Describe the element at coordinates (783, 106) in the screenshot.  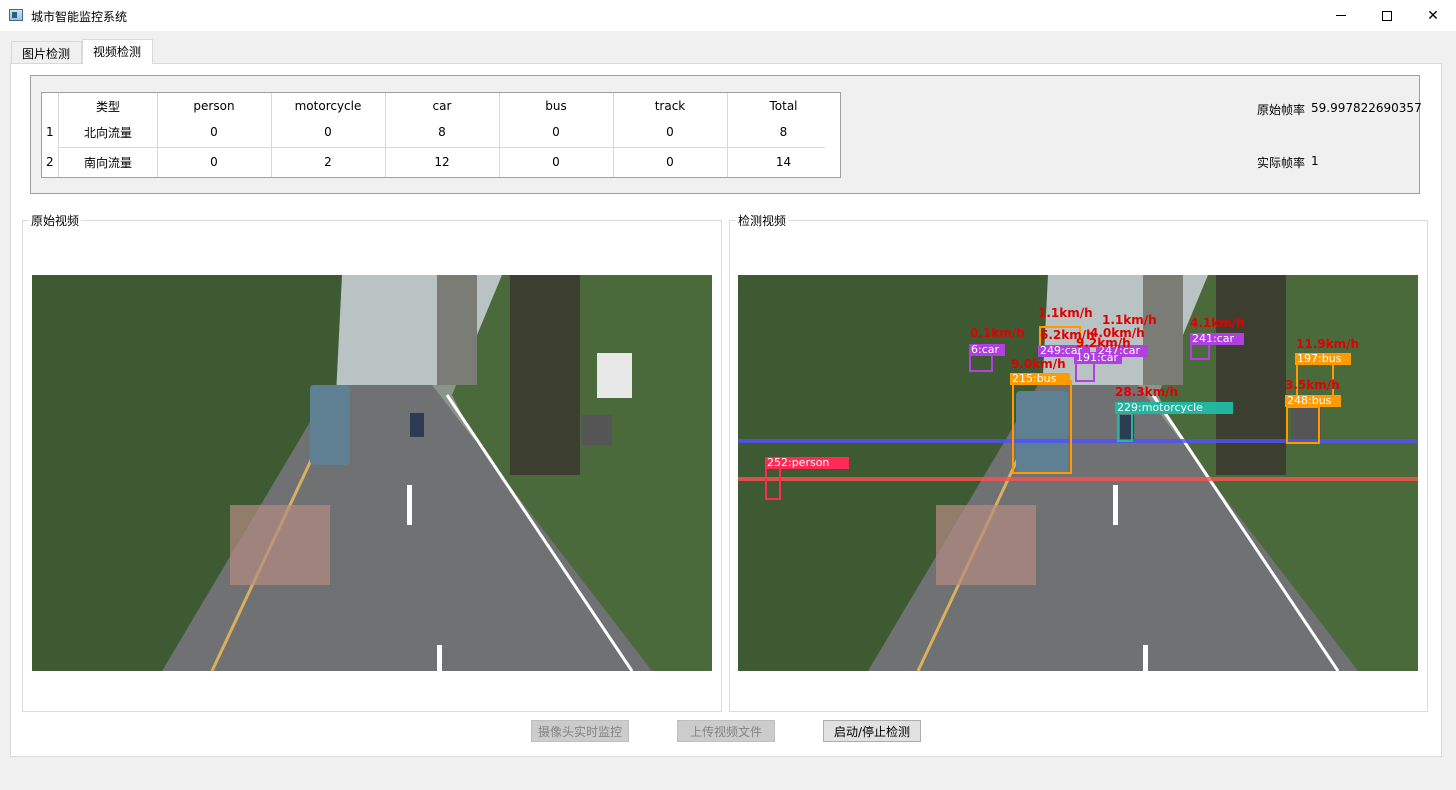
I see `column-header: Total` at that location.